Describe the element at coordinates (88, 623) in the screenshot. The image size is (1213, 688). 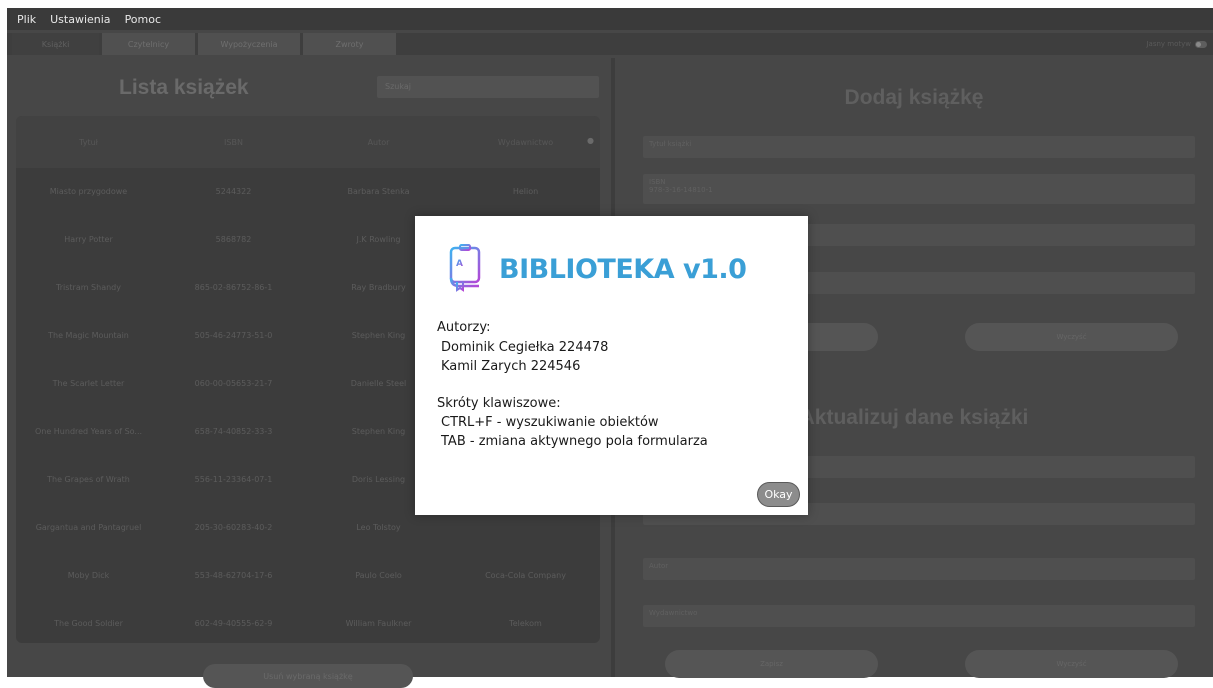
I see `table-cell: The Good Soldier` at that location.